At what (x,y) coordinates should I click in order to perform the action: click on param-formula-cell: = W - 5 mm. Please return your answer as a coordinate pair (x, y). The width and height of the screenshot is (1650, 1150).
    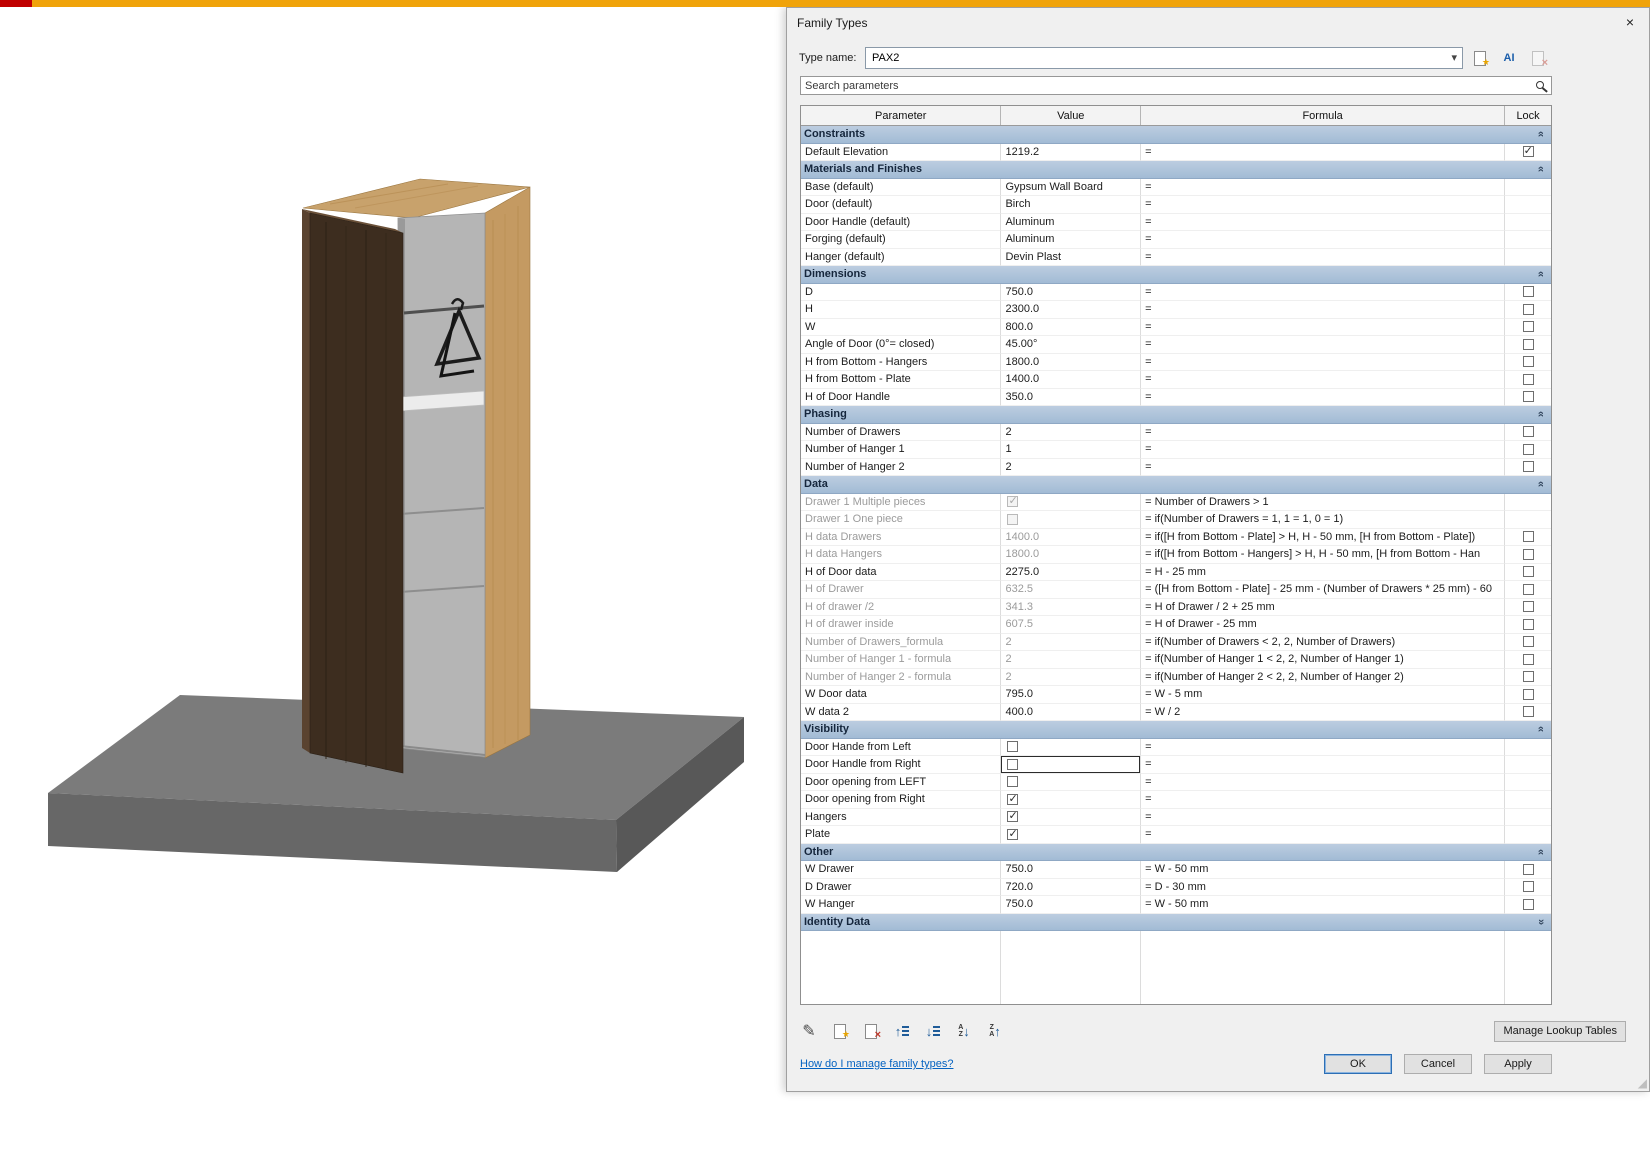
    Looking at the image, I should click on (1323, 695).